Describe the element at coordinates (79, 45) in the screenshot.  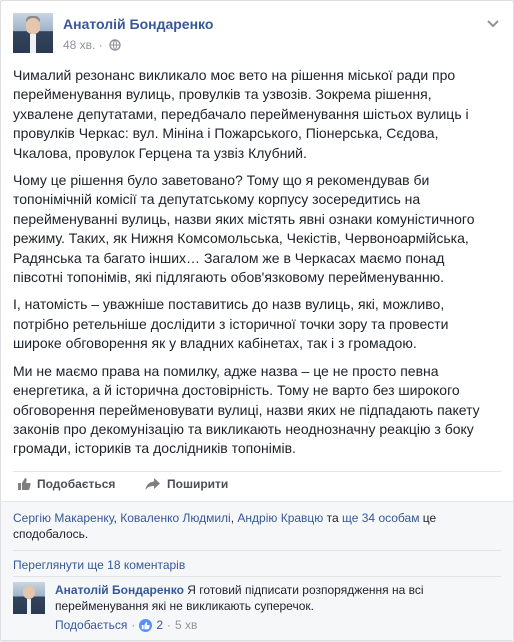
I see `post-time: 48 хв.` at that location.